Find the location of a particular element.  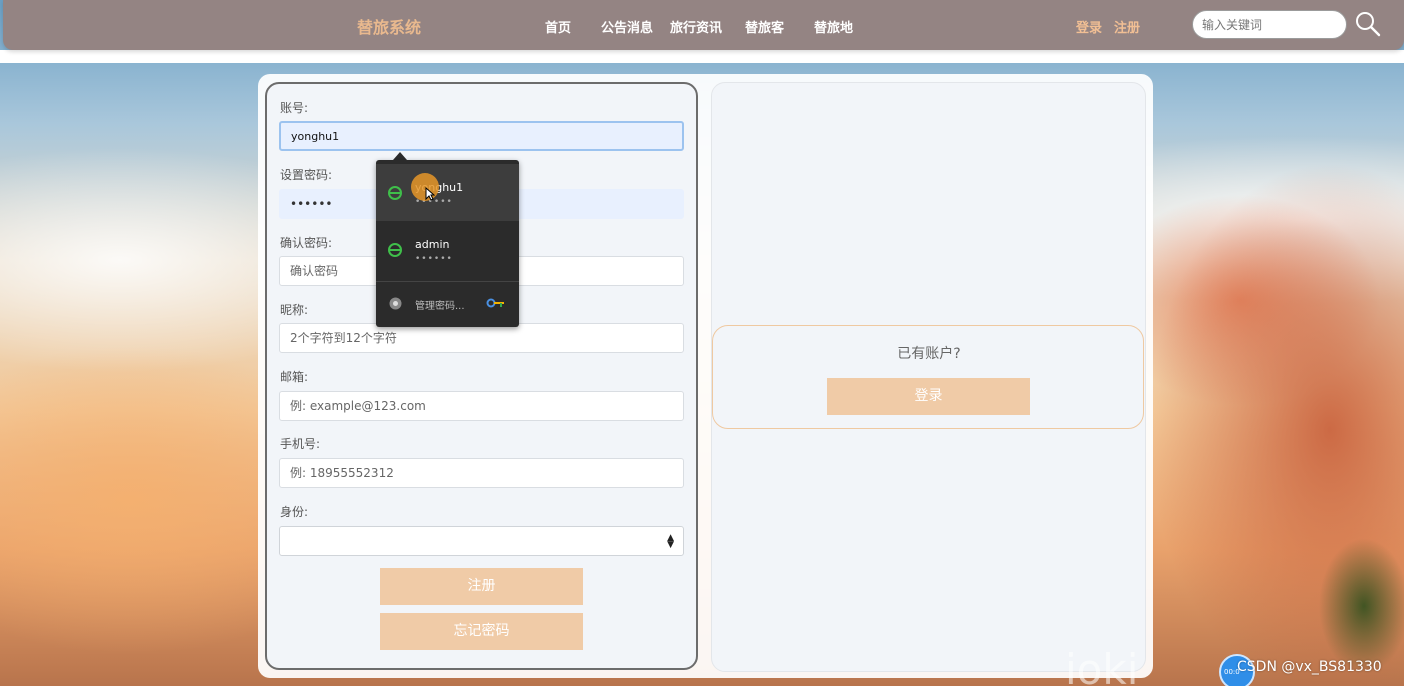

phone-label: 手机号: is located at coordinates (300, 444).